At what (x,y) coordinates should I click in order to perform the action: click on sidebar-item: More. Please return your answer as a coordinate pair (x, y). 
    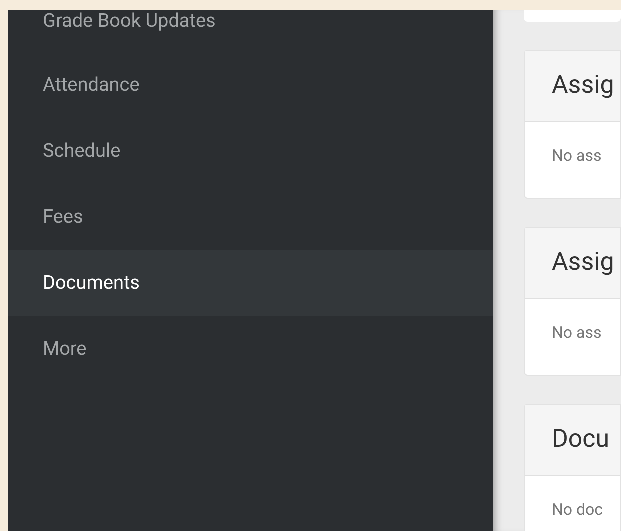
    Looking at the image, I should click on (250, 349).